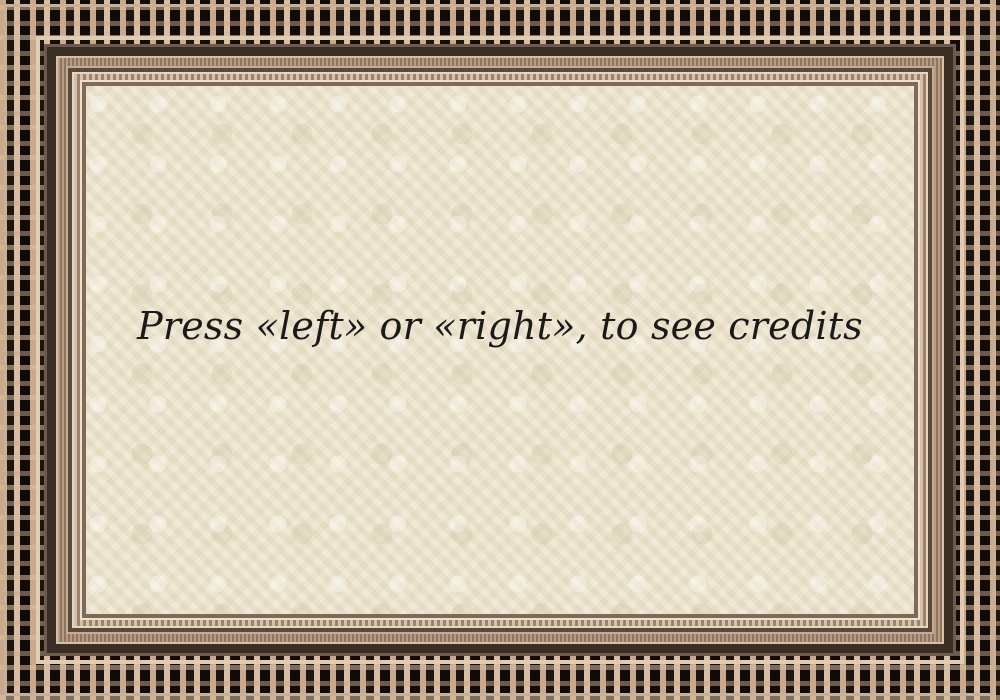 This screenshot has width=1000, height=700. What do you see at coordinates (500, 326) in the screenshot?
I see `credits-prompt-text: Press «left» or «right», to see credits` at bounding box center [500, 326].